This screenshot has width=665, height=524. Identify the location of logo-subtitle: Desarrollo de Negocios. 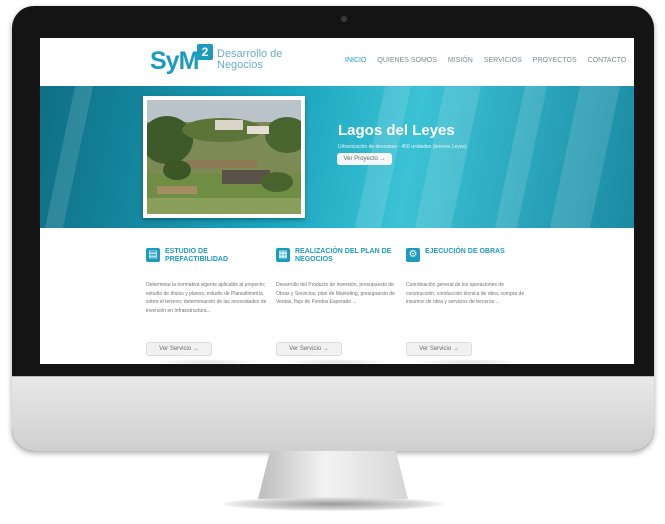
(250, 59).